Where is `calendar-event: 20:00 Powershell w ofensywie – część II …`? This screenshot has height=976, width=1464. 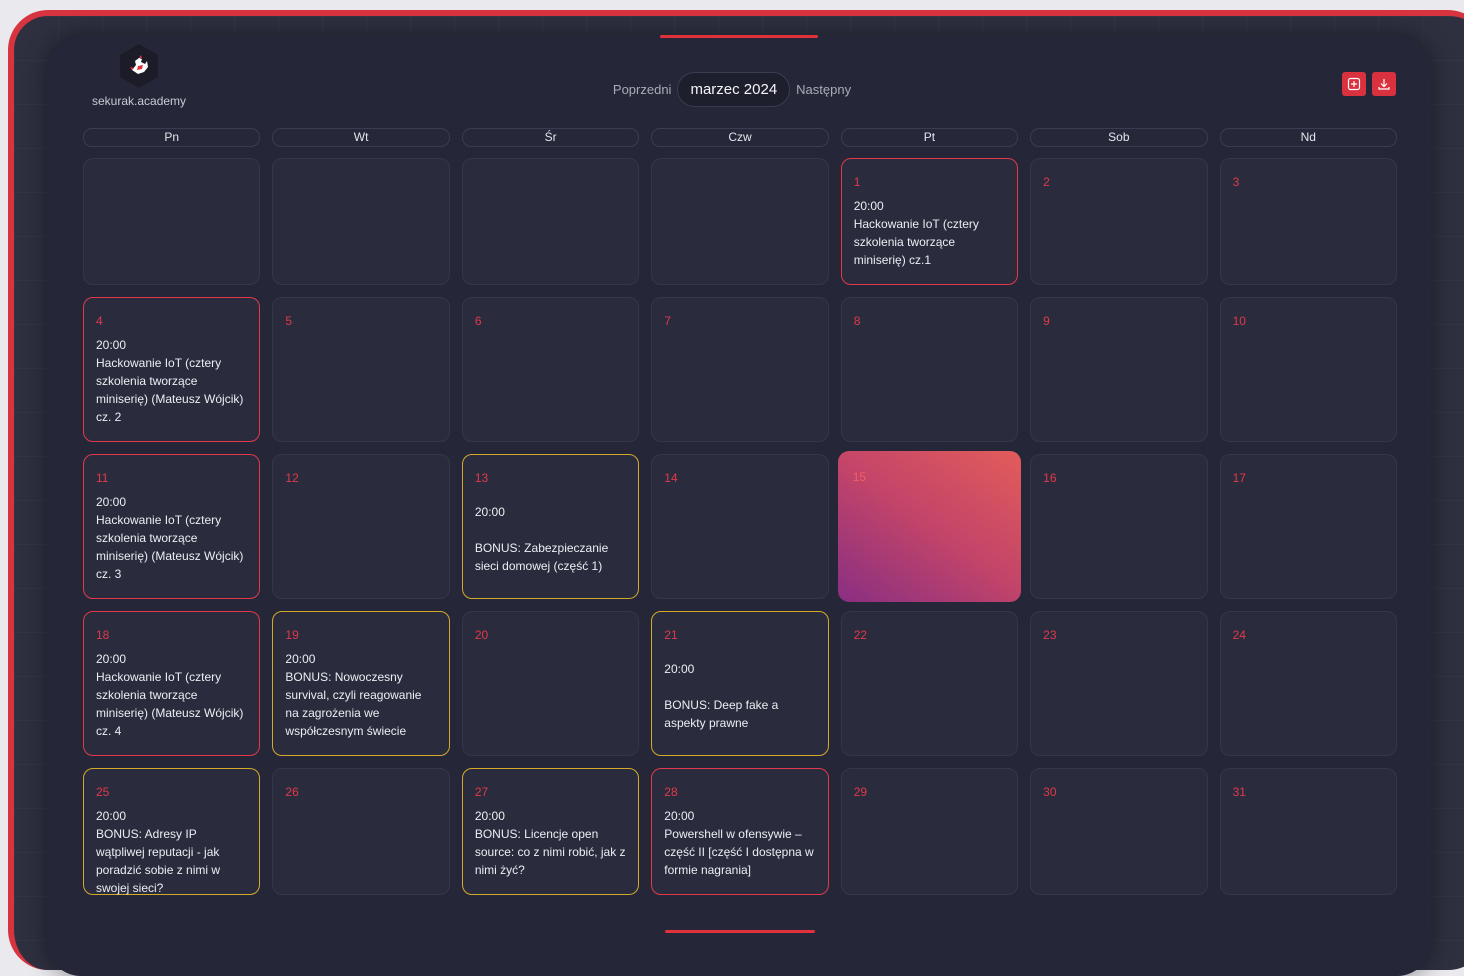 calendar-event: 20:00 Powershell w ofensywie – część II … is located at coordinates (739, 843).